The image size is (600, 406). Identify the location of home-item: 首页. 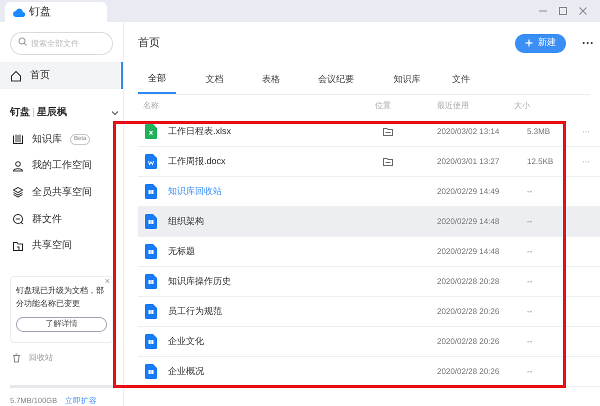
(61, 76).